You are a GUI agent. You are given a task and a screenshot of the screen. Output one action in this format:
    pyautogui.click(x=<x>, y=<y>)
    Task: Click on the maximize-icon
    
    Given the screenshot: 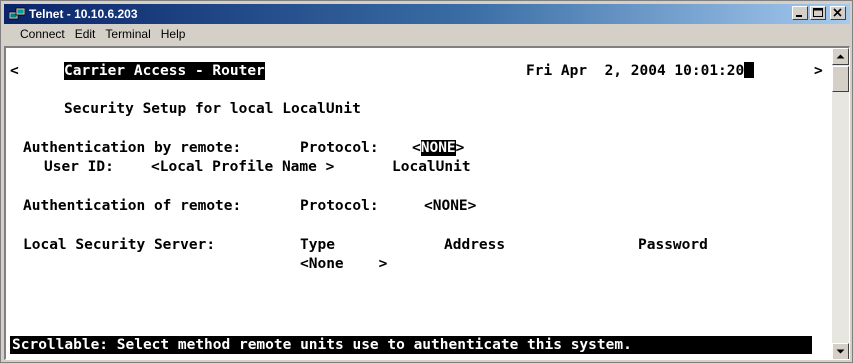 What is the action you would take?
    pyautogui.click(x=818, y=12)
    